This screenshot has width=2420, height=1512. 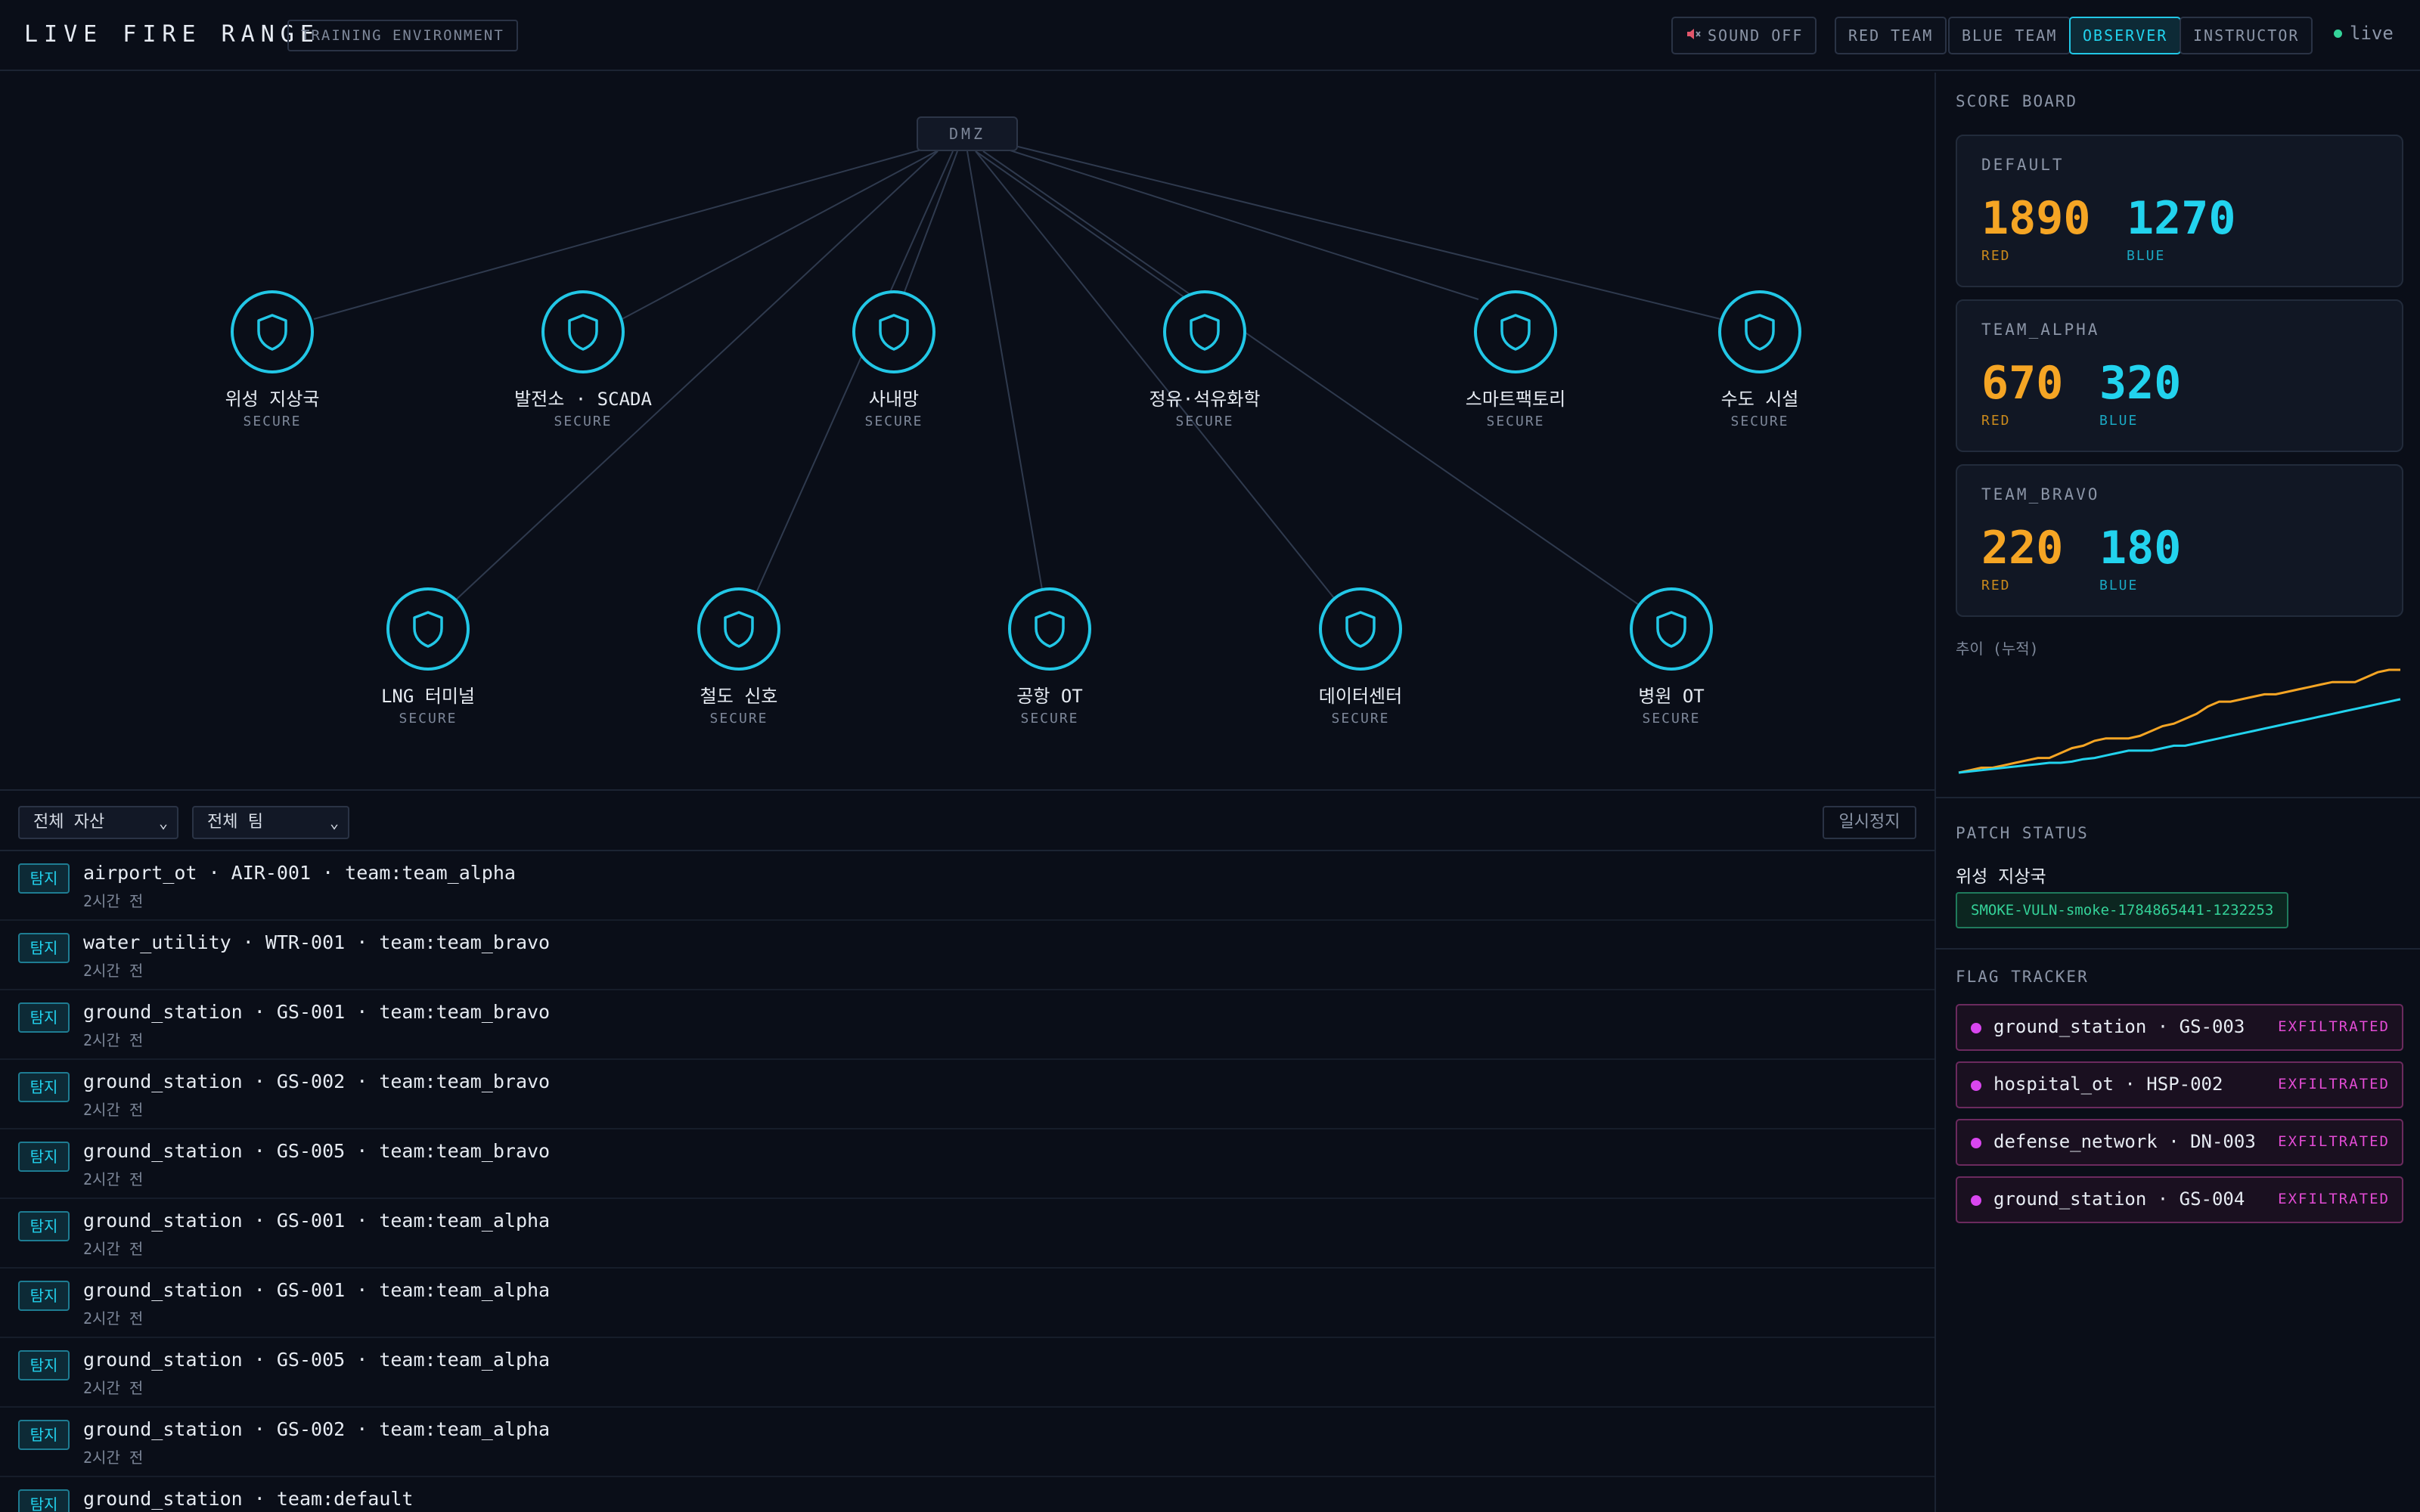 I want to click on asset-node: LNG 터미널 SECURE, so click(x=428, y=657).